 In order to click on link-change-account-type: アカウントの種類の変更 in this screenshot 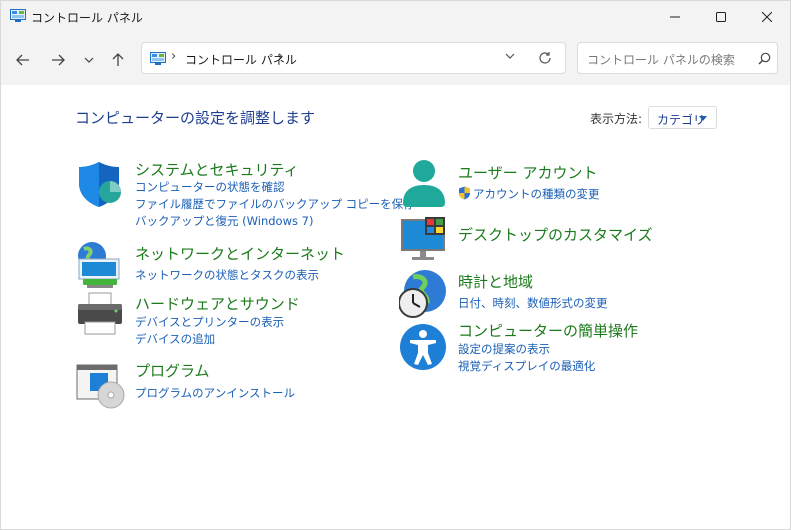, I will do `click(536, 194)`.